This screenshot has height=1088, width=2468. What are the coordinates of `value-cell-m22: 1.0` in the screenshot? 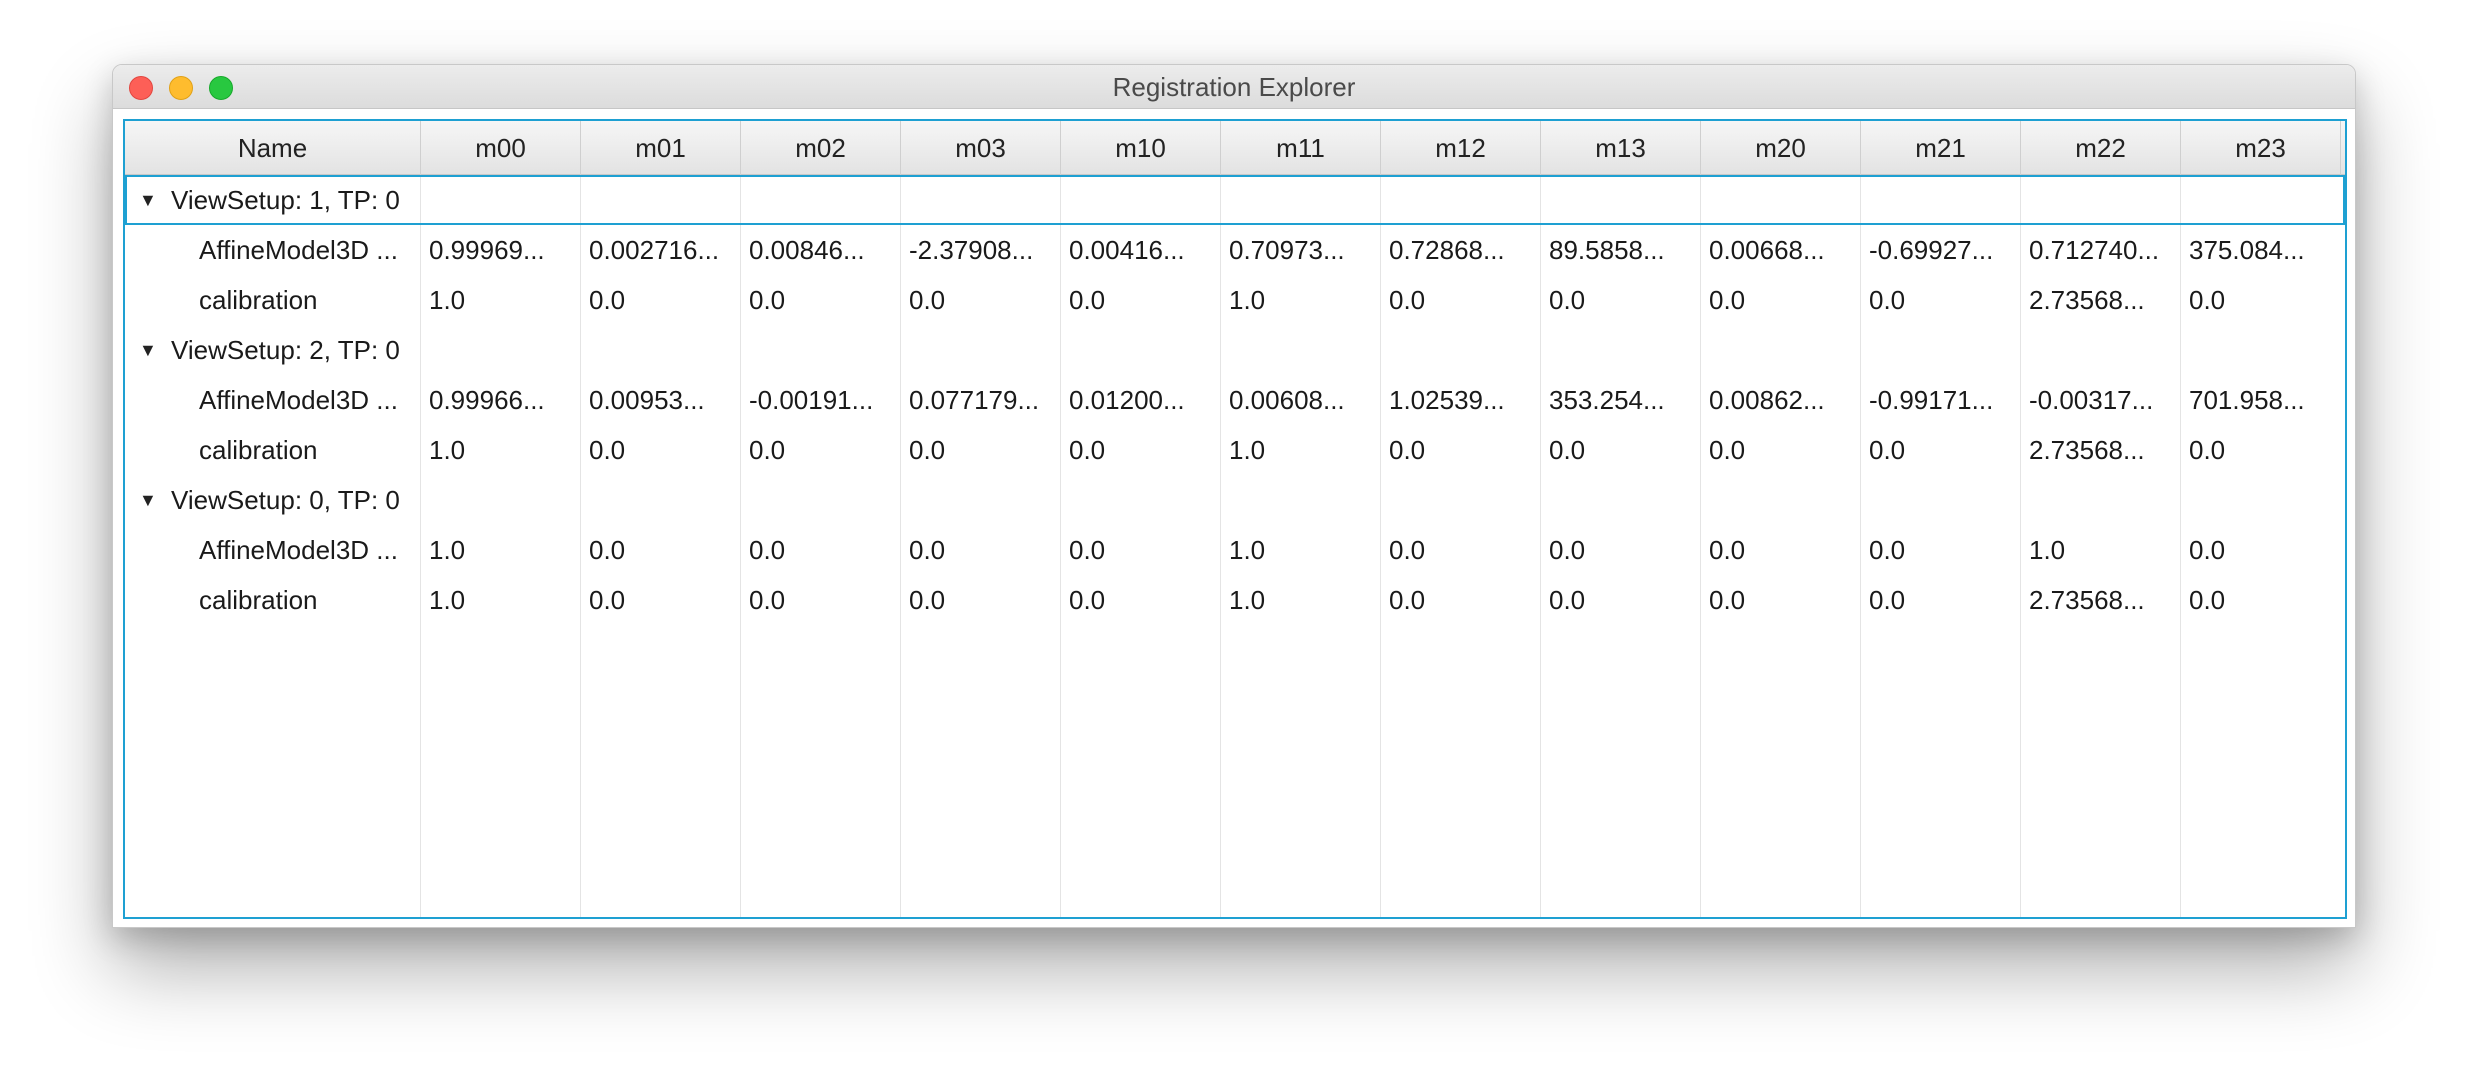 It's located at (2047, 550).